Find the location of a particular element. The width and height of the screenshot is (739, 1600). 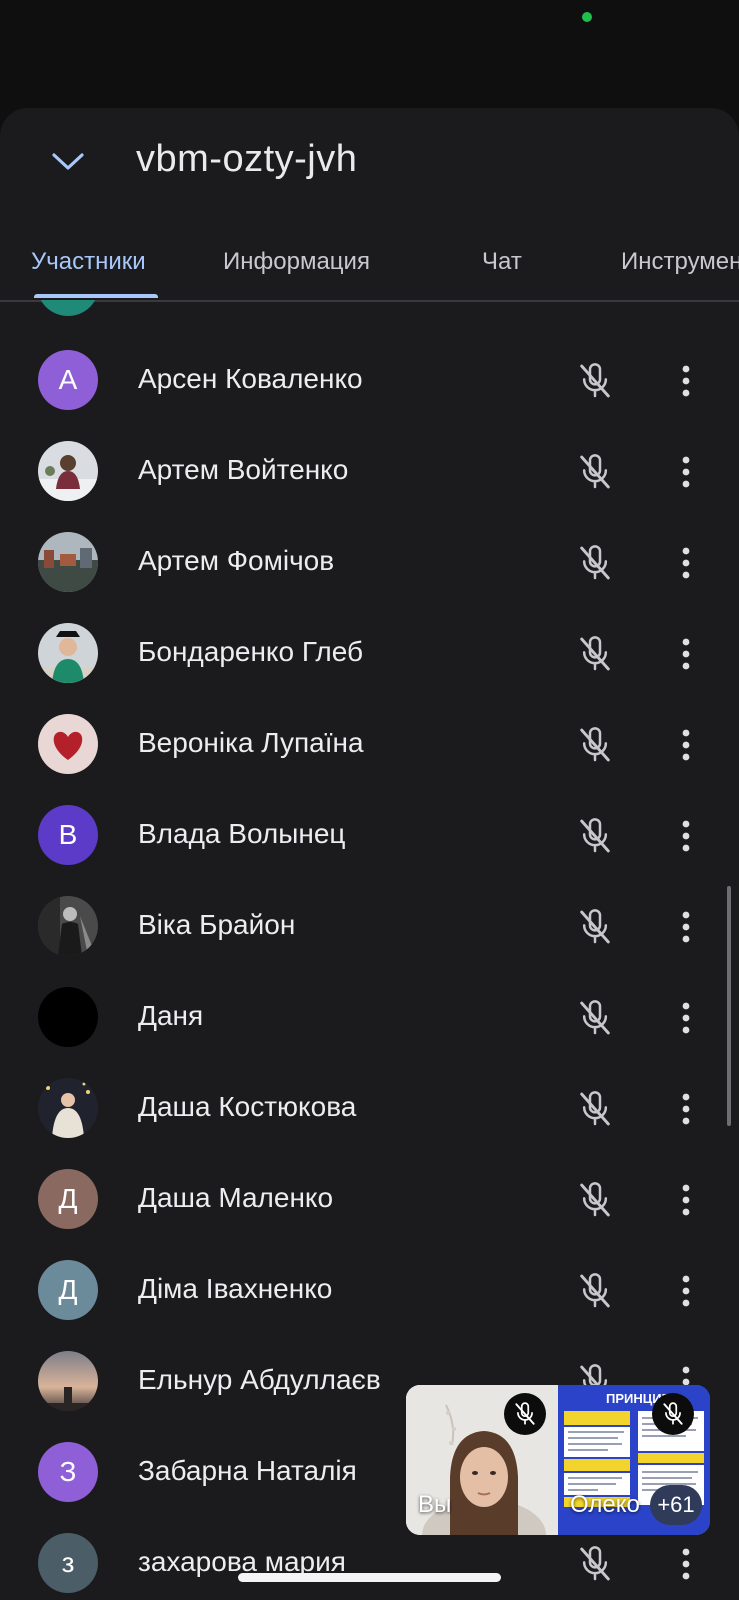

participant-row: А Арсен Коваленко is located at coordinates (369, 380).